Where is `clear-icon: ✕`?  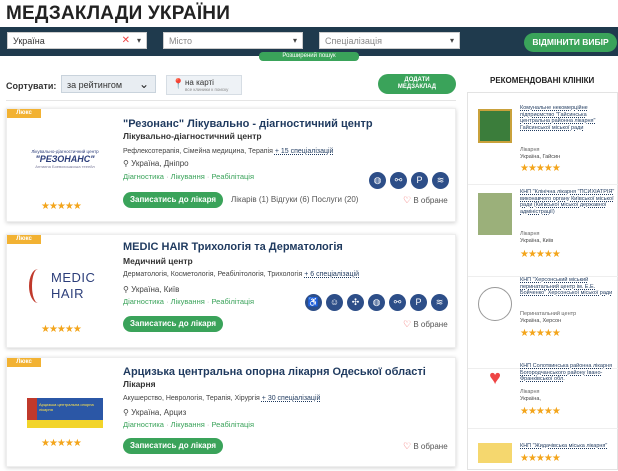 clear-icon: ✕ is located at coordinates (126, 40).